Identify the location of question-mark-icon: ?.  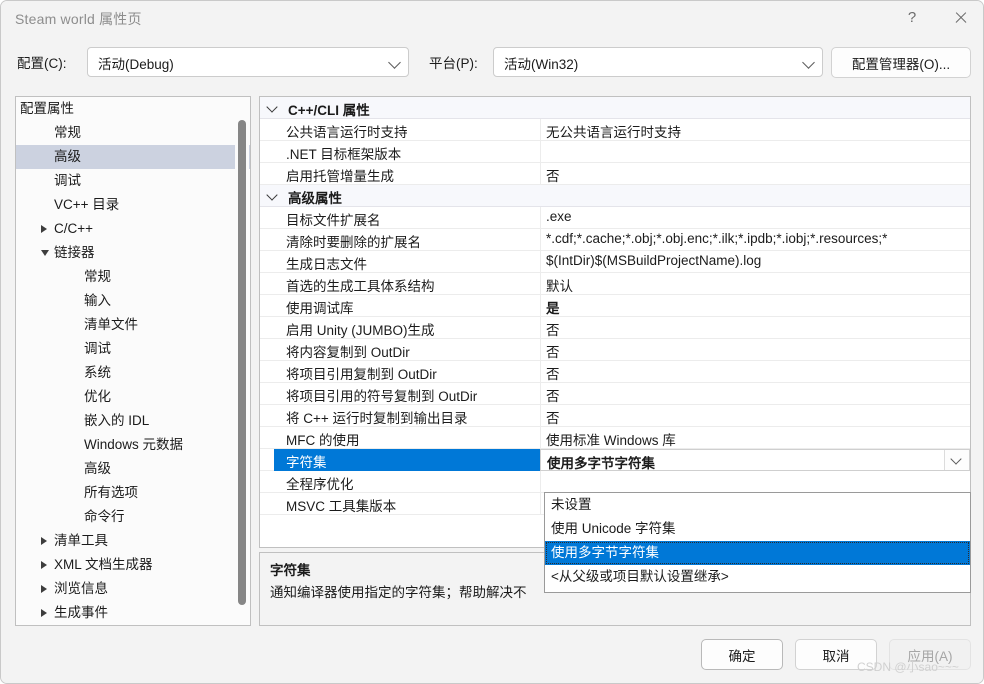
(912, 17).